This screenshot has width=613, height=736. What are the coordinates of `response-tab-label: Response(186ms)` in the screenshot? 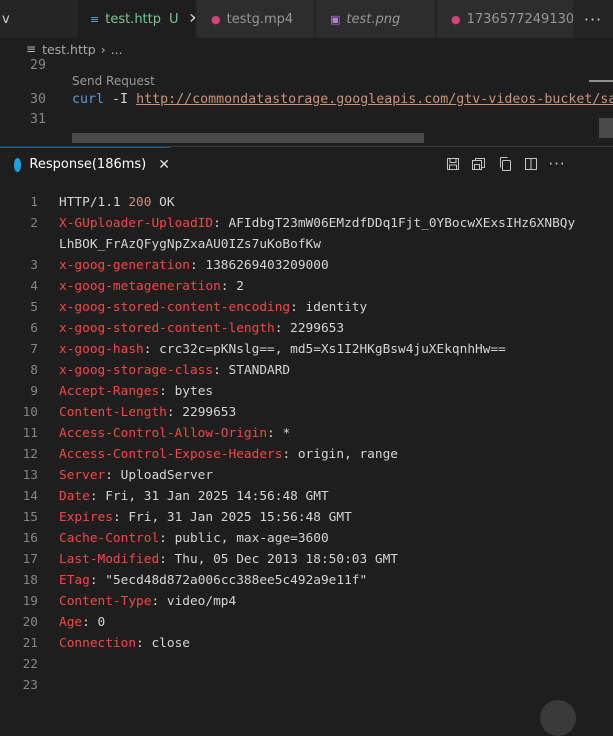 It's located at (88, 164).